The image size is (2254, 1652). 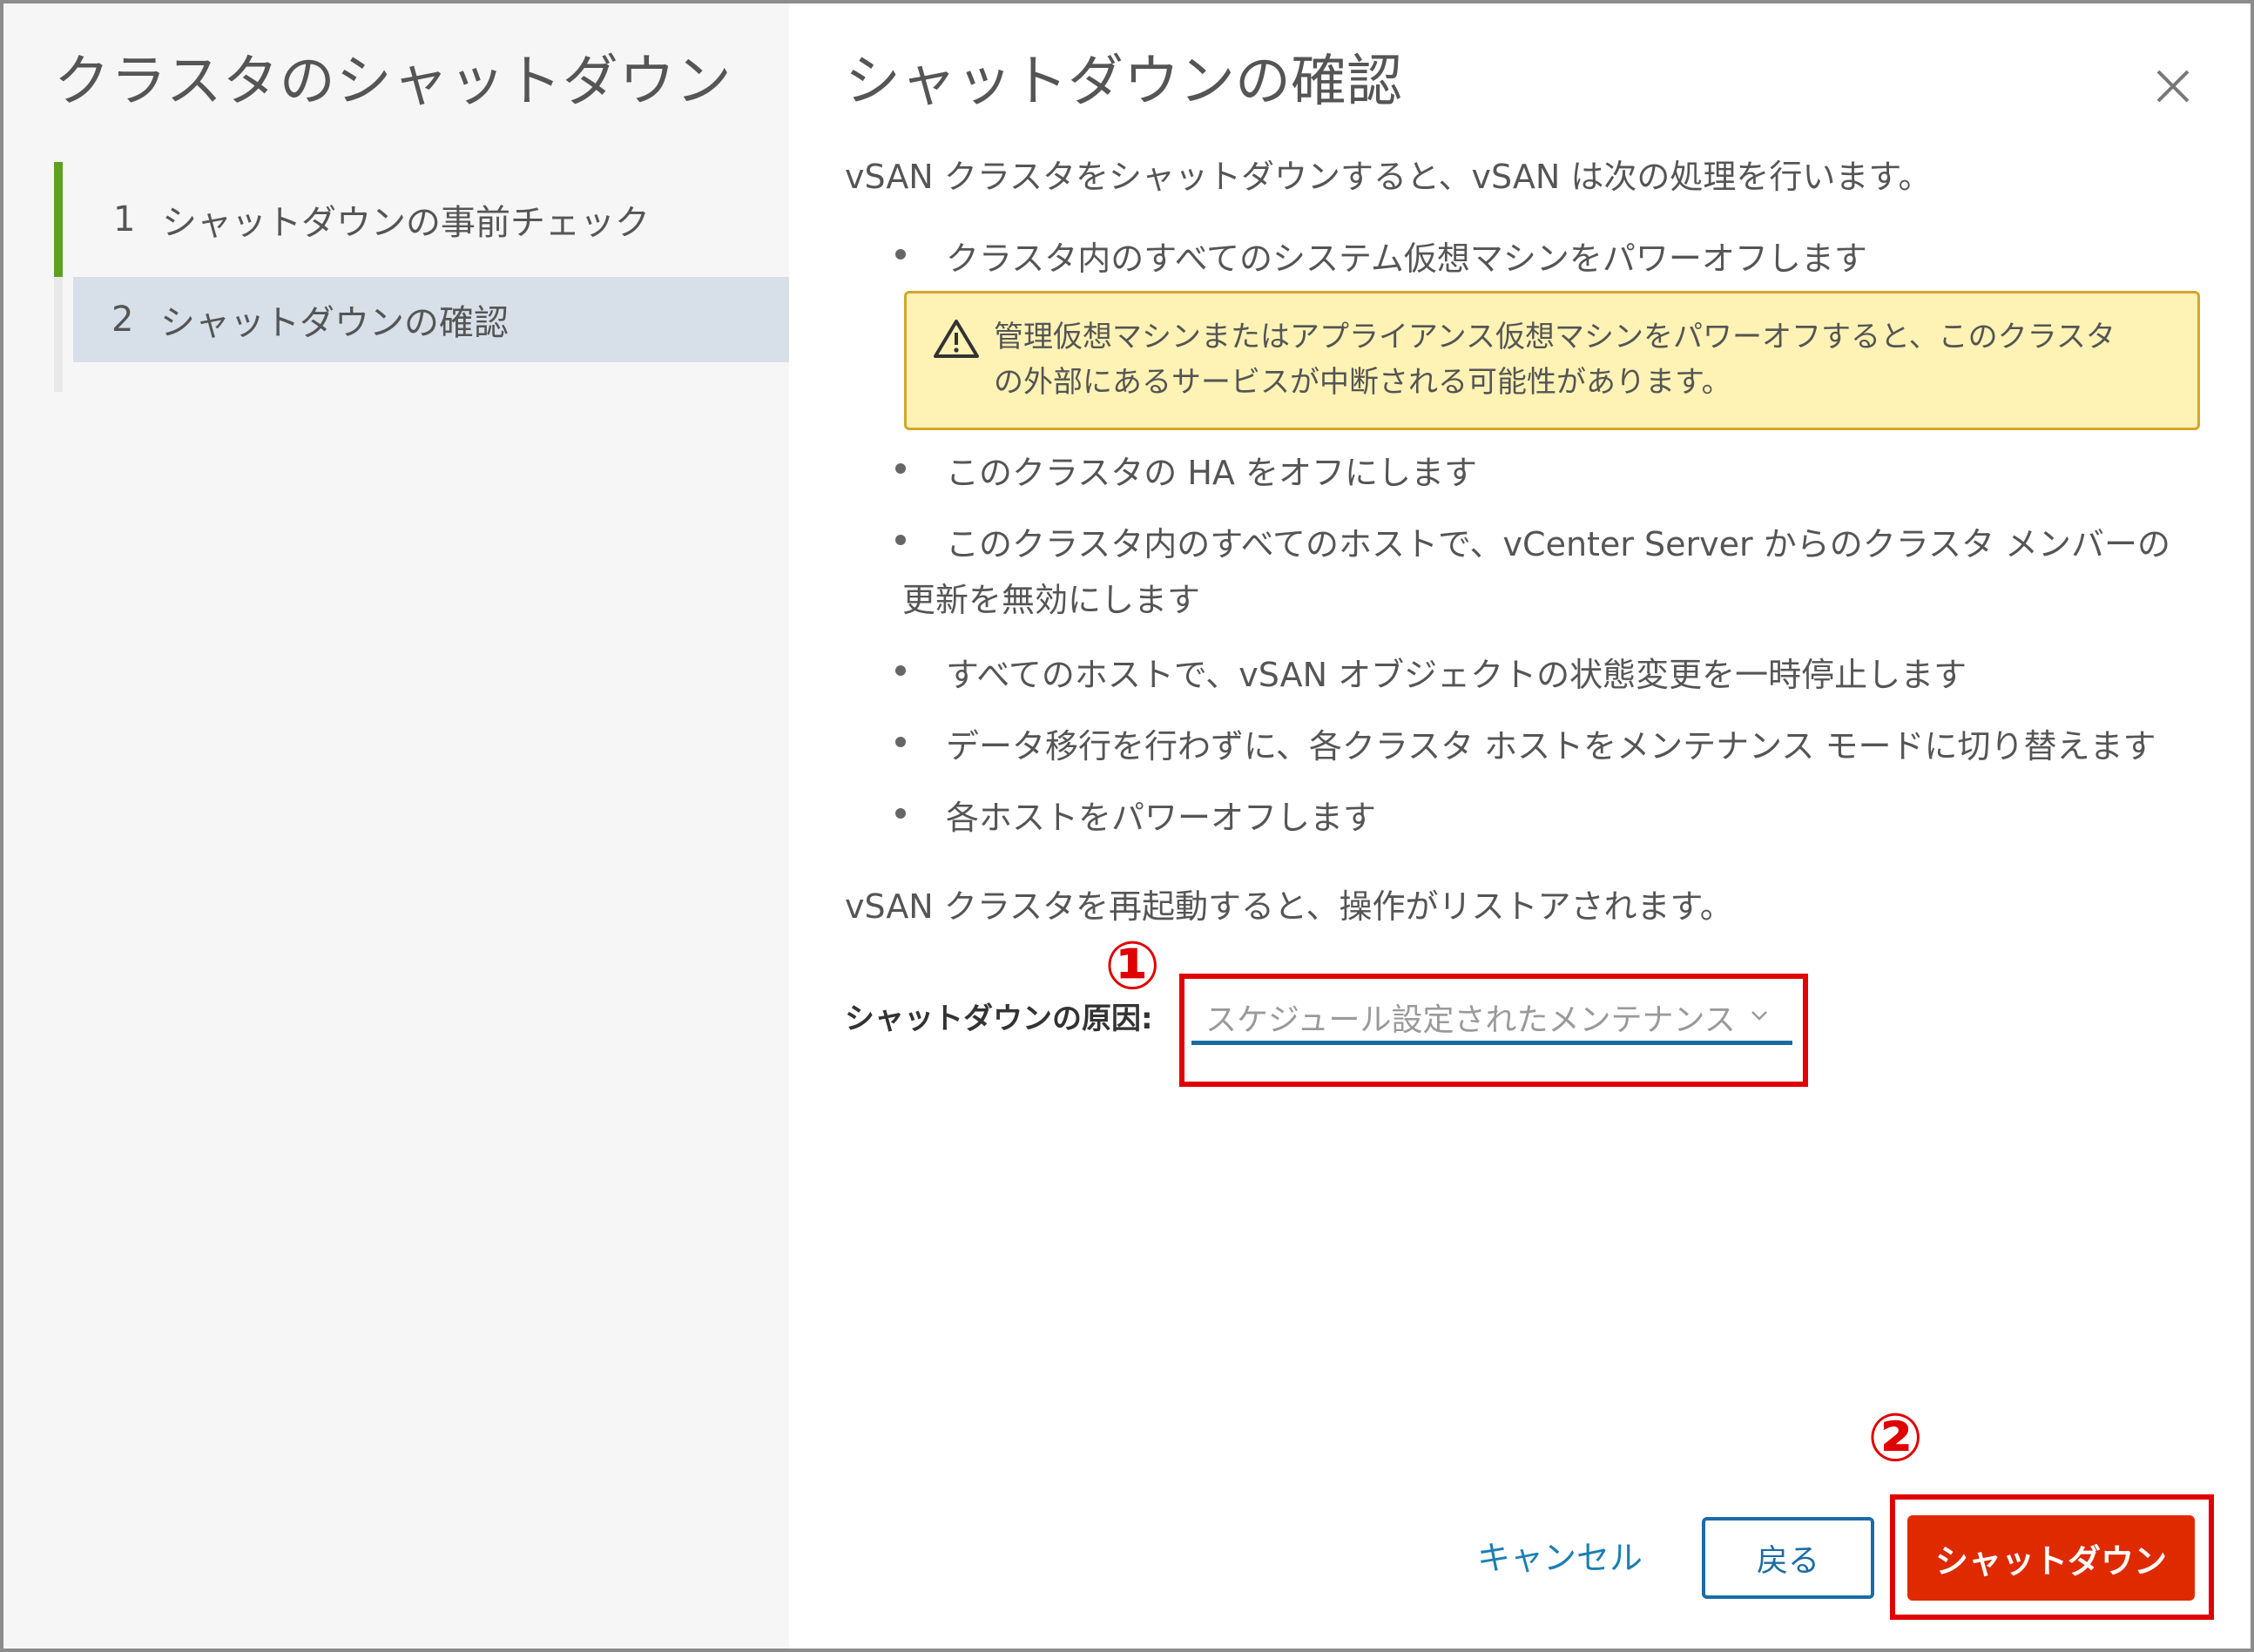 What do you see at coordinates (1788, 1558) in the screenshot?
I see `back-button: 戻る` at bounding box center [1788, 1558].